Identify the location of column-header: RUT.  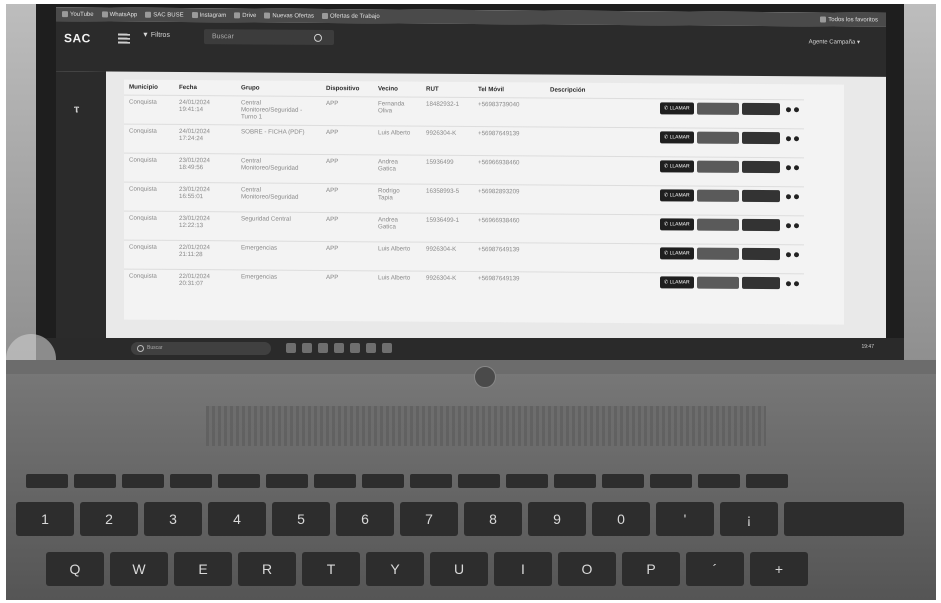
(447, 90).